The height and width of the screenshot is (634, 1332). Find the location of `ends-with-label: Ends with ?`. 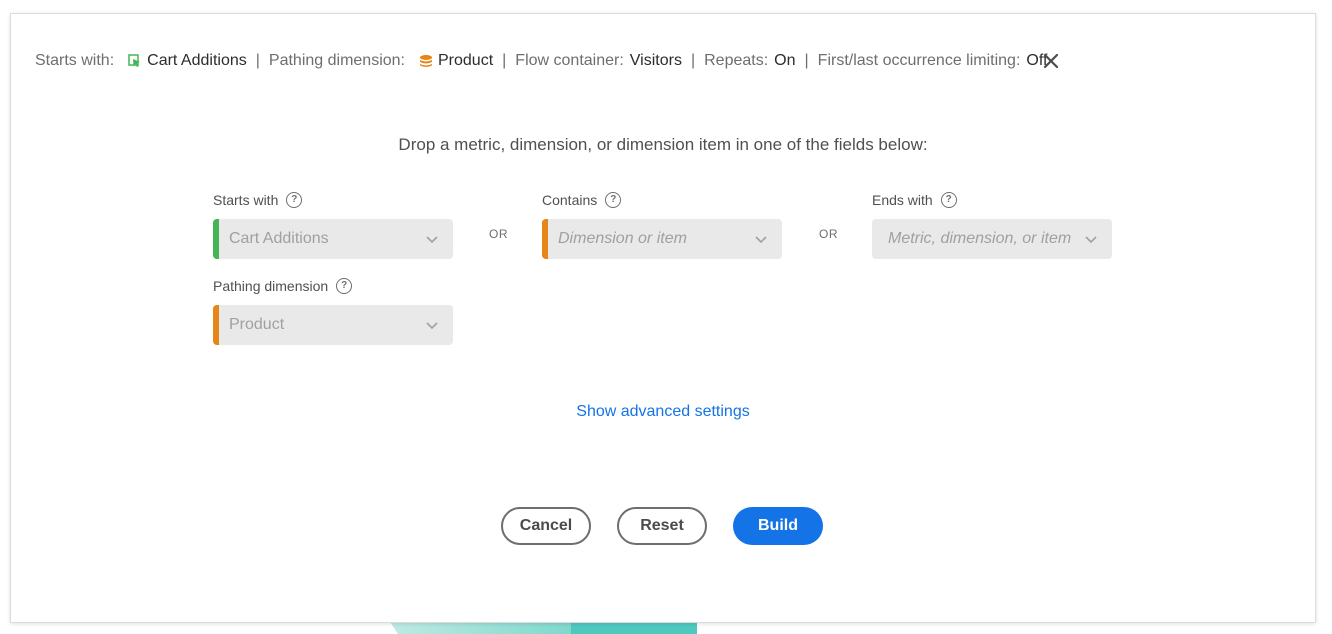

ends-with-label: Ends with ? is located at coordinates (914, 200).